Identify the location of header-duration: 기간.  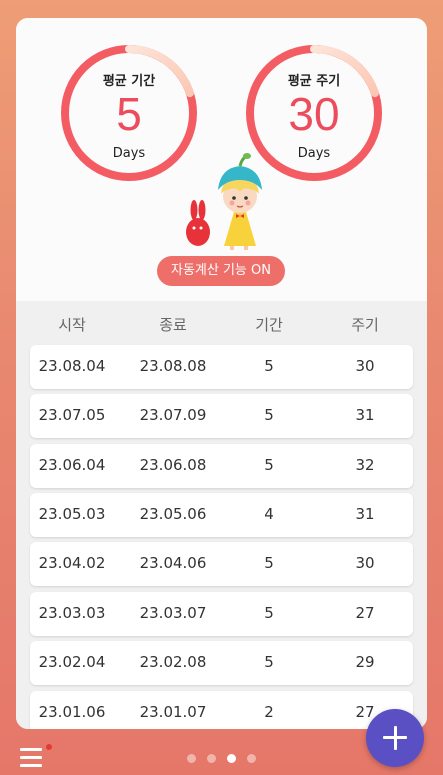
(269, 325).